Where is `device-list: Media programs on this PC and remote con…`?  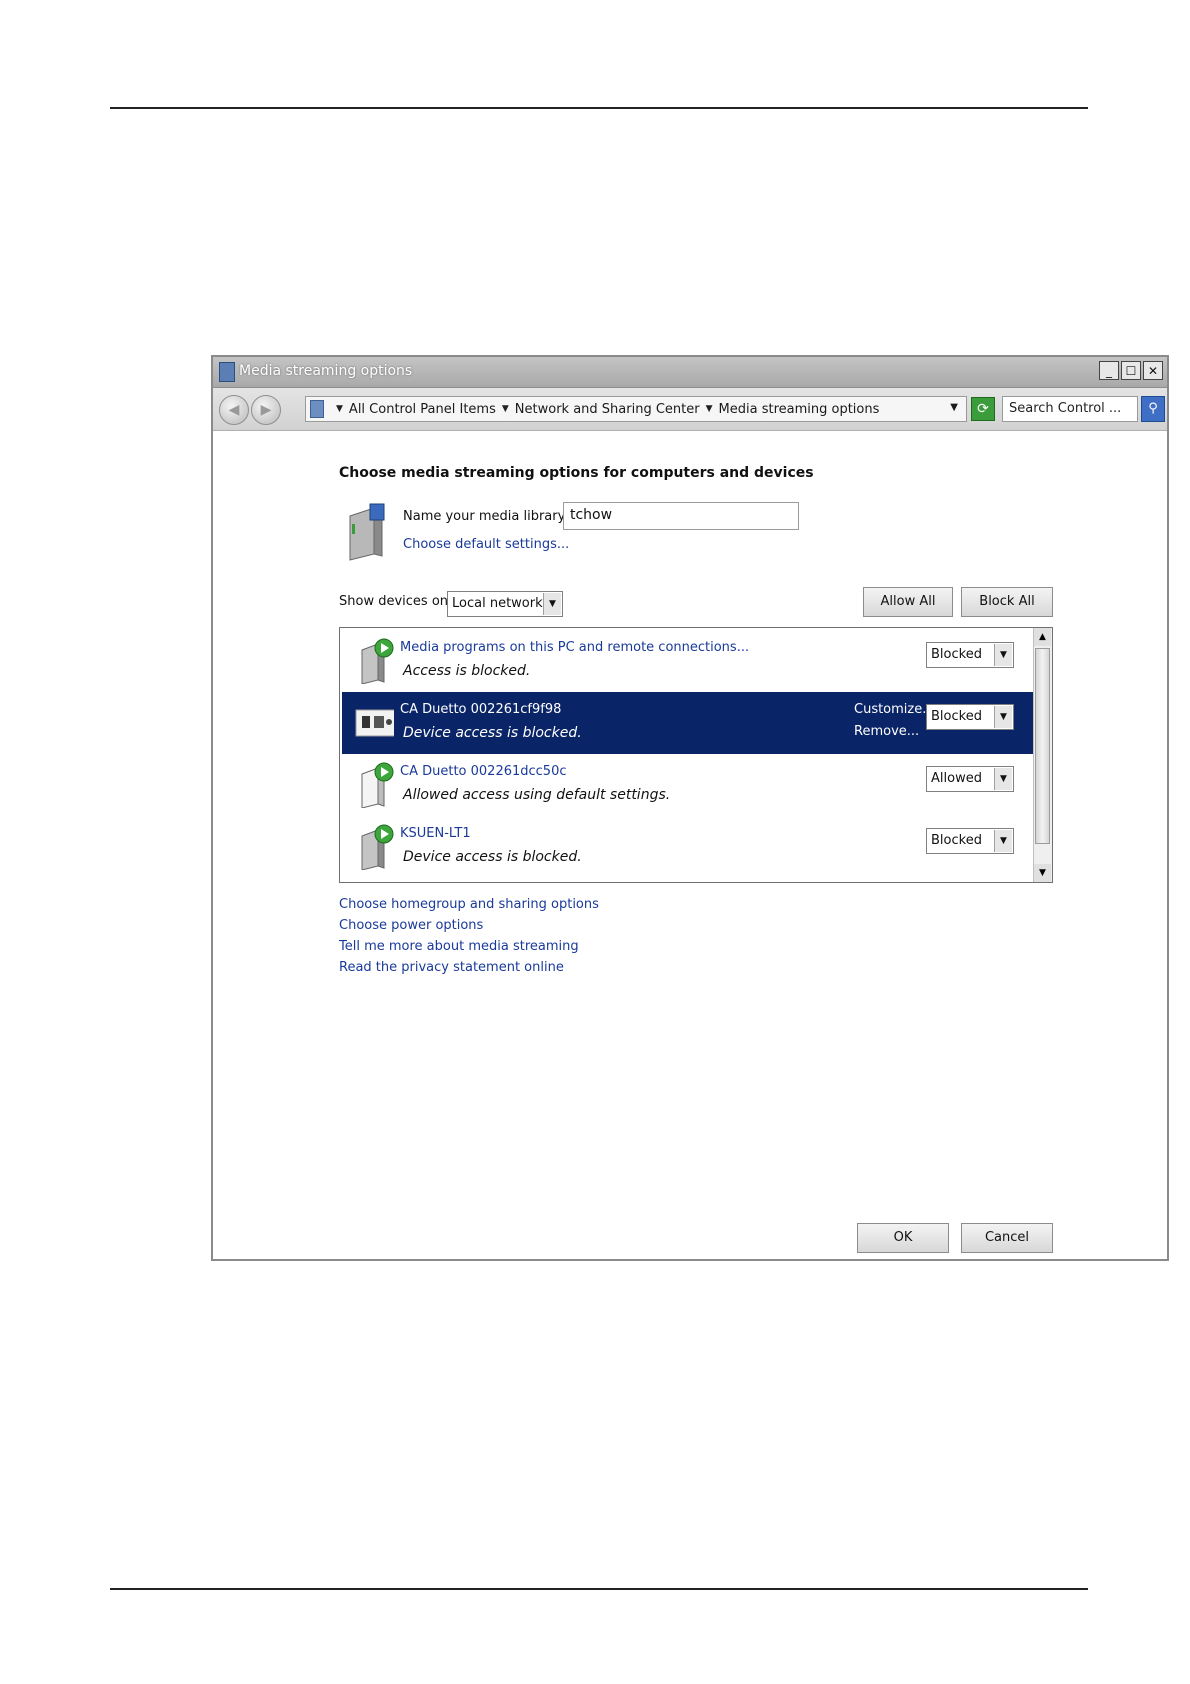 device-list: Media programs on this PC and remote con… is located at coordinates (696, 755).